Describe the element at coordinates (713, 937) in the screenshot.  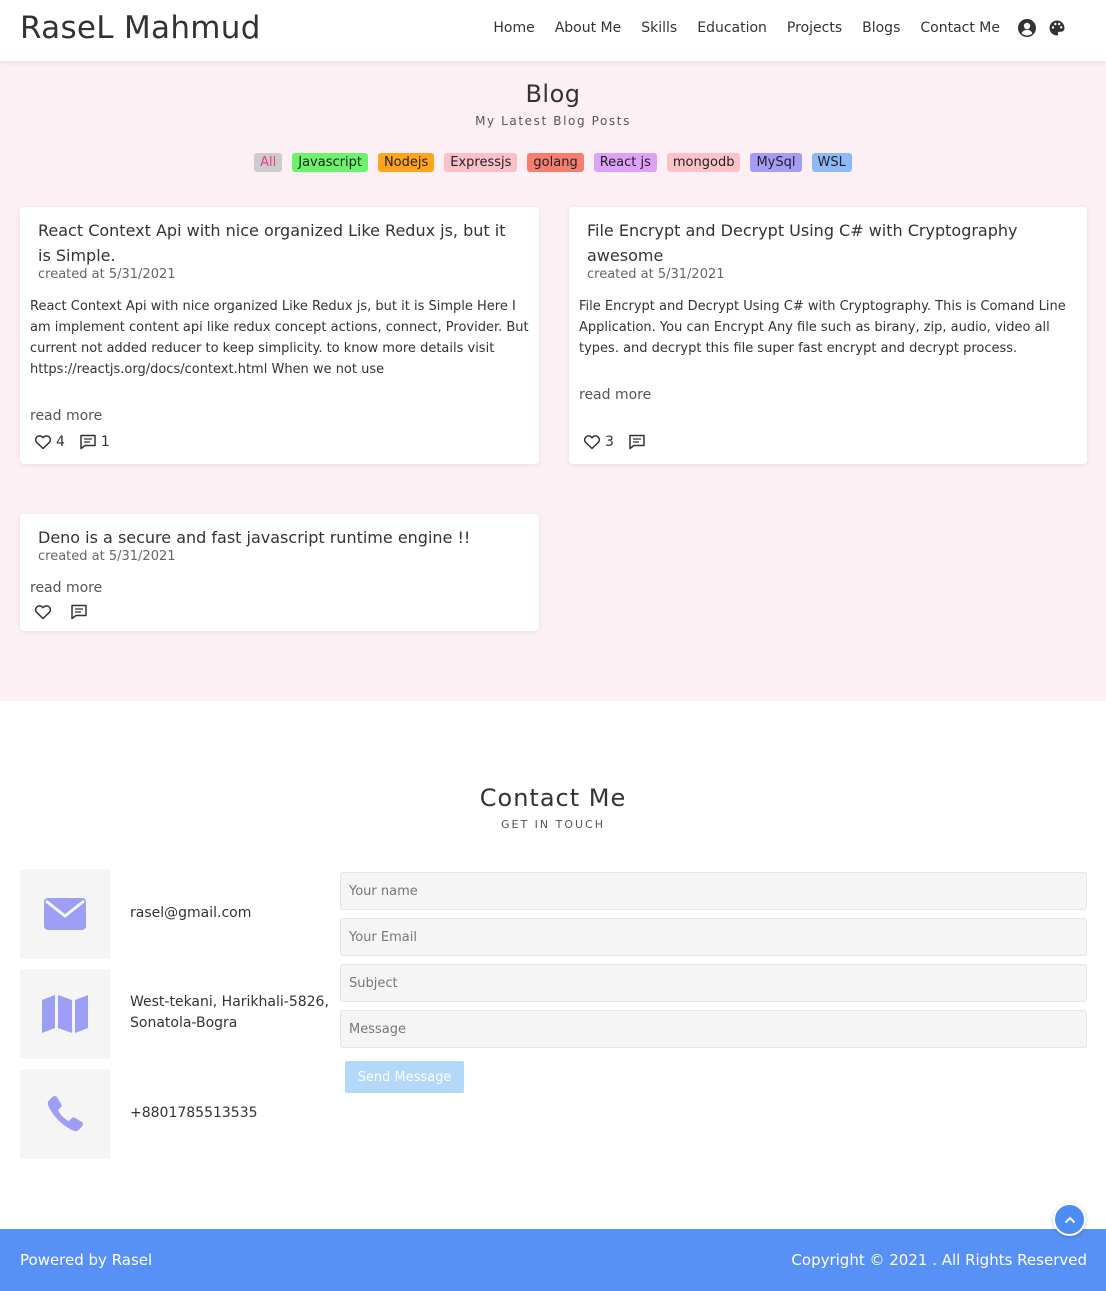
I see `email-input` at that location.